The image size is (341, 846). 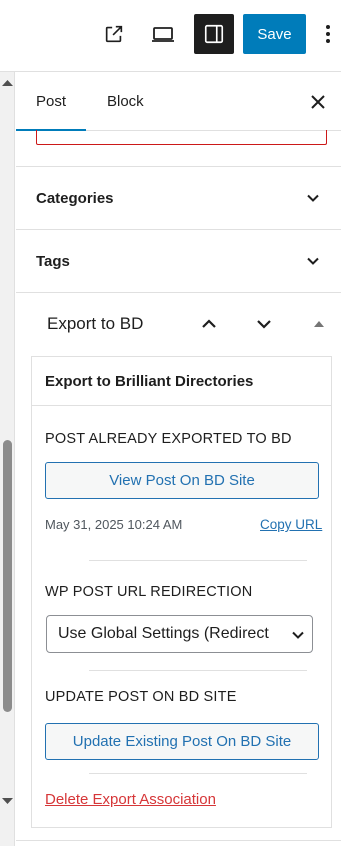 I want to click on view-post-on-bd-button: View Post On BD Site, so click(x=182, y=480).